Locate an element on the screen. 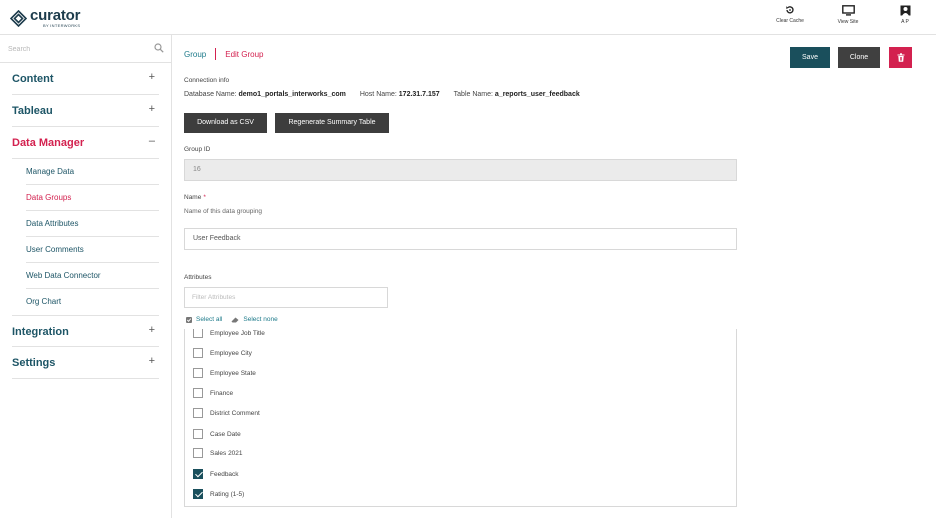 This screenshot has height=518, width=936. connection-info-heading: Connection info is located at coordinates (207, 80).